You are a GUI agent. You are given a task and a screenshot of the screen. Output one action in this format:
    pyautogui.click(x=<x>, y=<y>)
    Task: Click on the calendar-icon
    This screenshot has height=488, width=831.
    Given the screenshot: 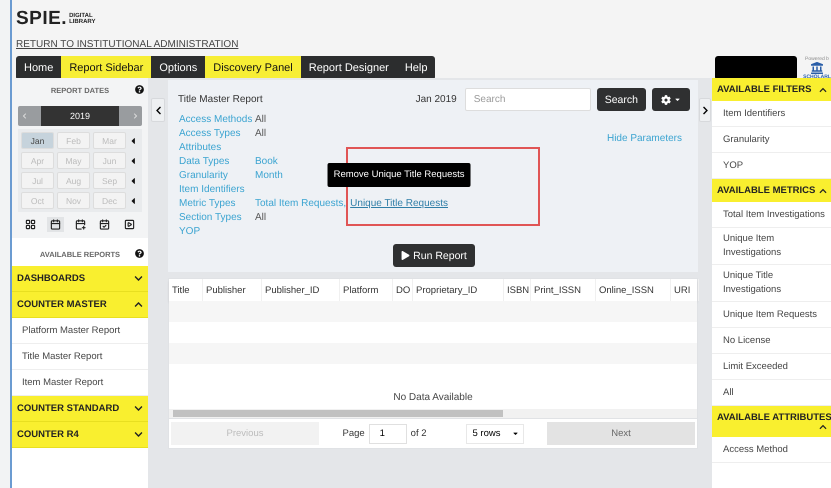 What is the action you would take?
    pyautogui.click(x=55, y=224)
    